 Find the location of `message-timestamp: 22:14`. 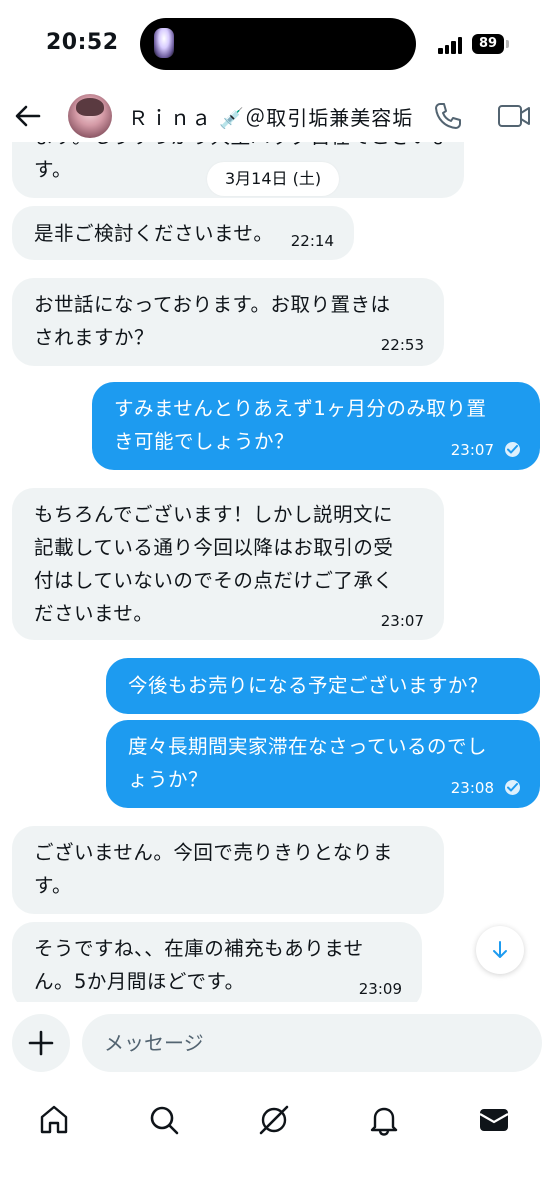

message-timestamp: 22:14 is located at coordinates (312, 241).